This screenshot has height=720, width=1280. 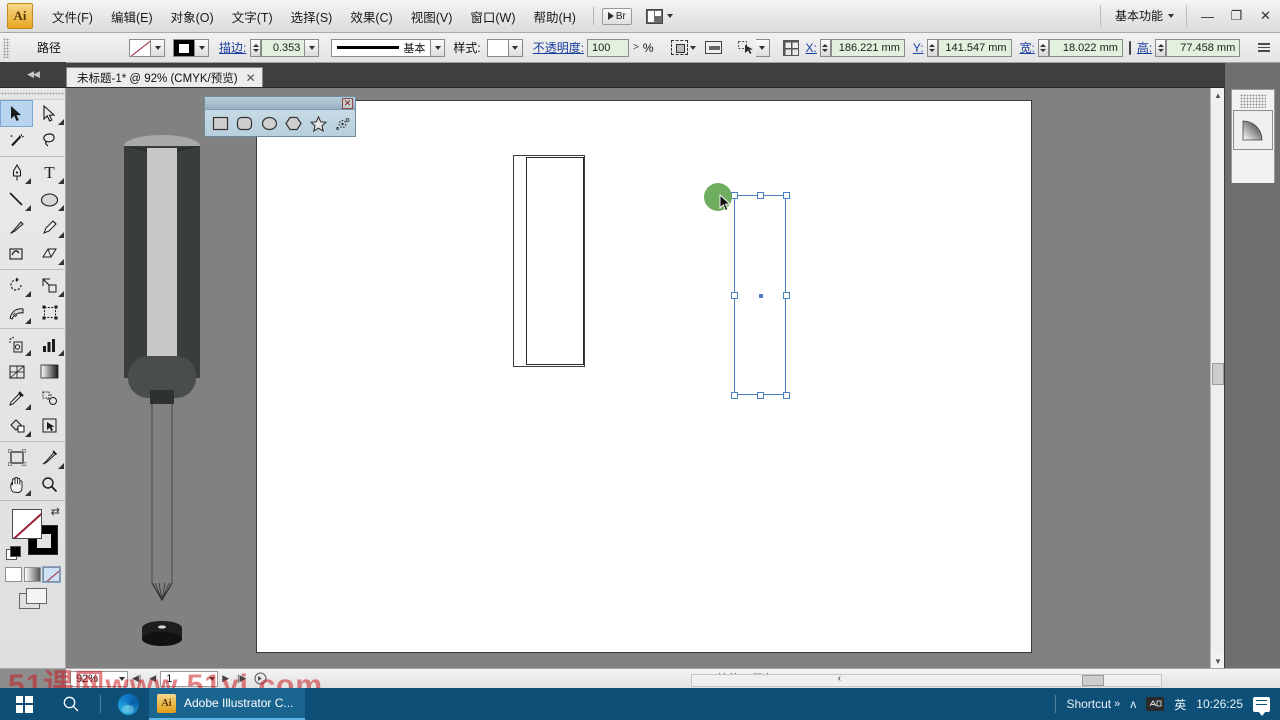 What do you see at coordinates (49, 113) in the screenshot?
I see `direct-selection-tool` at bounding box center [49, 113].